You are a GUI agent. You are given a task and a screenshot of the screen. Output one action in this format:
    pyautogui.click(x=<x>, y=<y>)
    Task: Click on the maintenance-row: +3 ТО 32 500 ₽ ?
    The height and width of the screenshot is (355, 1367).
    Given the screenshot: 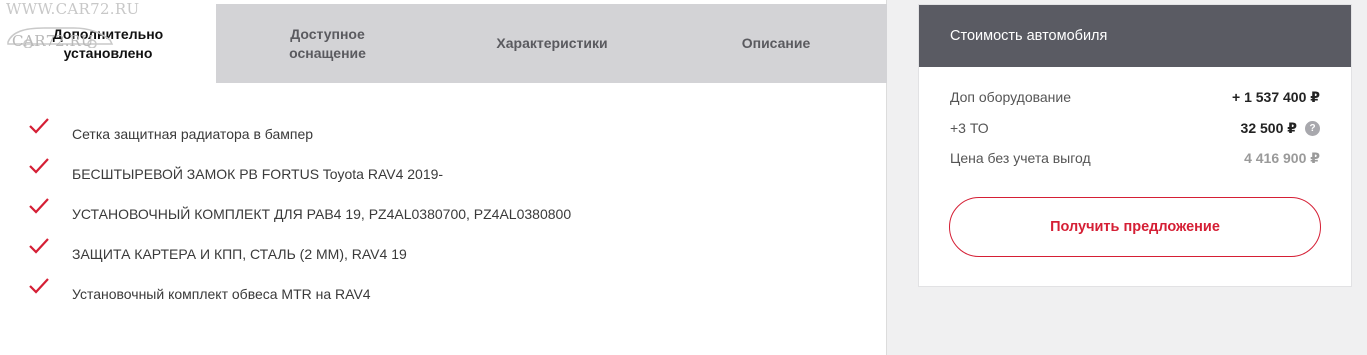 What is the action you would take?
    pyautogui.click(x=1135, y=128)
    